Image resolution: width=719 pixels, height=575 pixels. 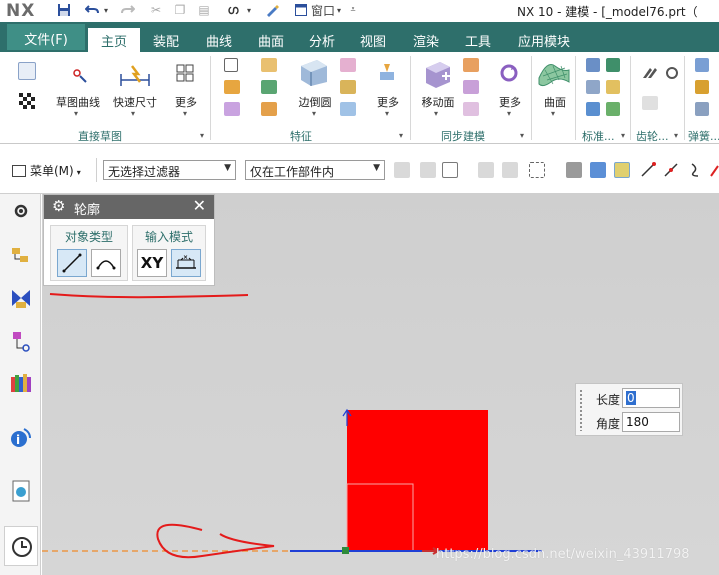 What do you see at coordinates (315, 170) in the screenshot?
I see `selection-scope-select: 仅在工作部件内 ▼` at bounding box center [315, 170].